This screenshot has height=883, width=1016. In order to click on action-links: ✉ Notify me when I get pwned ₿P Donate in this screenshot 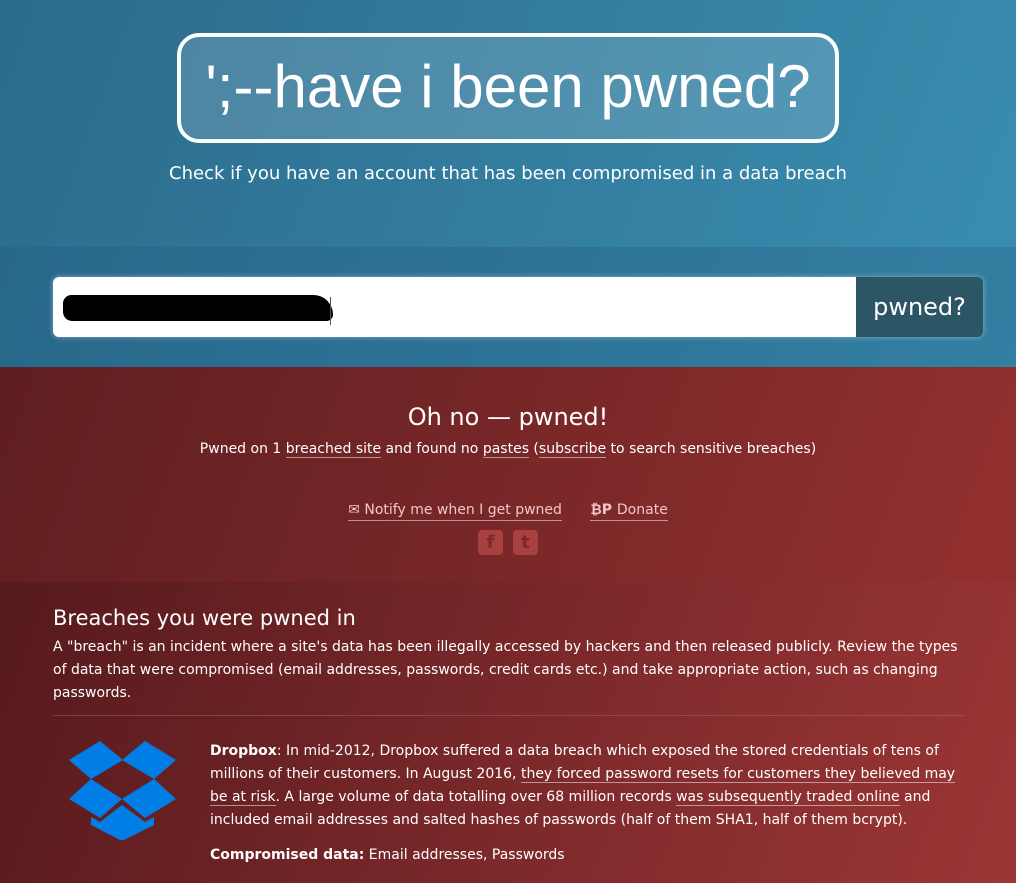, I will do `click(508, 511)`.